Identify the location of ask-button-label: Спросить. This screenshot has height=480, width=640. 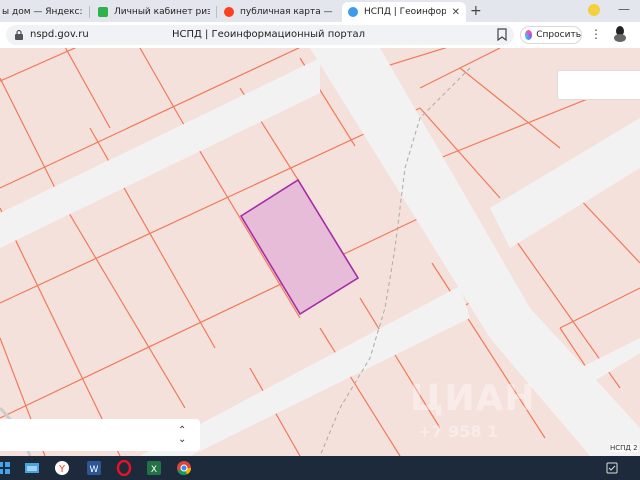
(558, 35).